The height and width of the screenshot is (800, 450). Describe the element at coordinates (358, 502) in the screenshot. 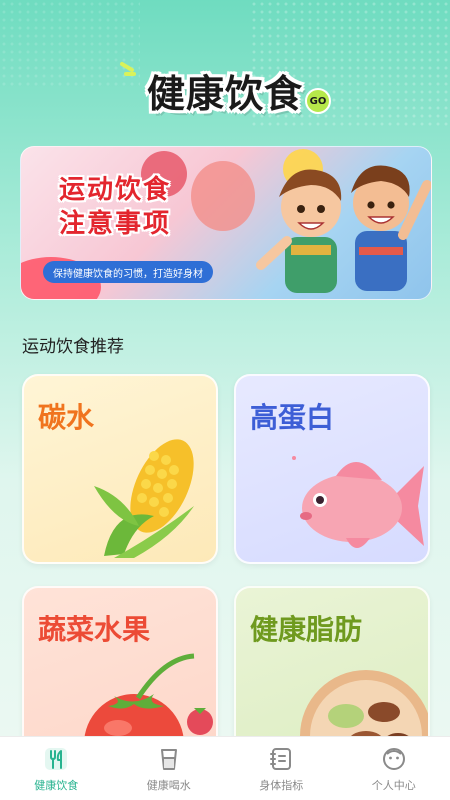

I see `fish-icon` at that location.